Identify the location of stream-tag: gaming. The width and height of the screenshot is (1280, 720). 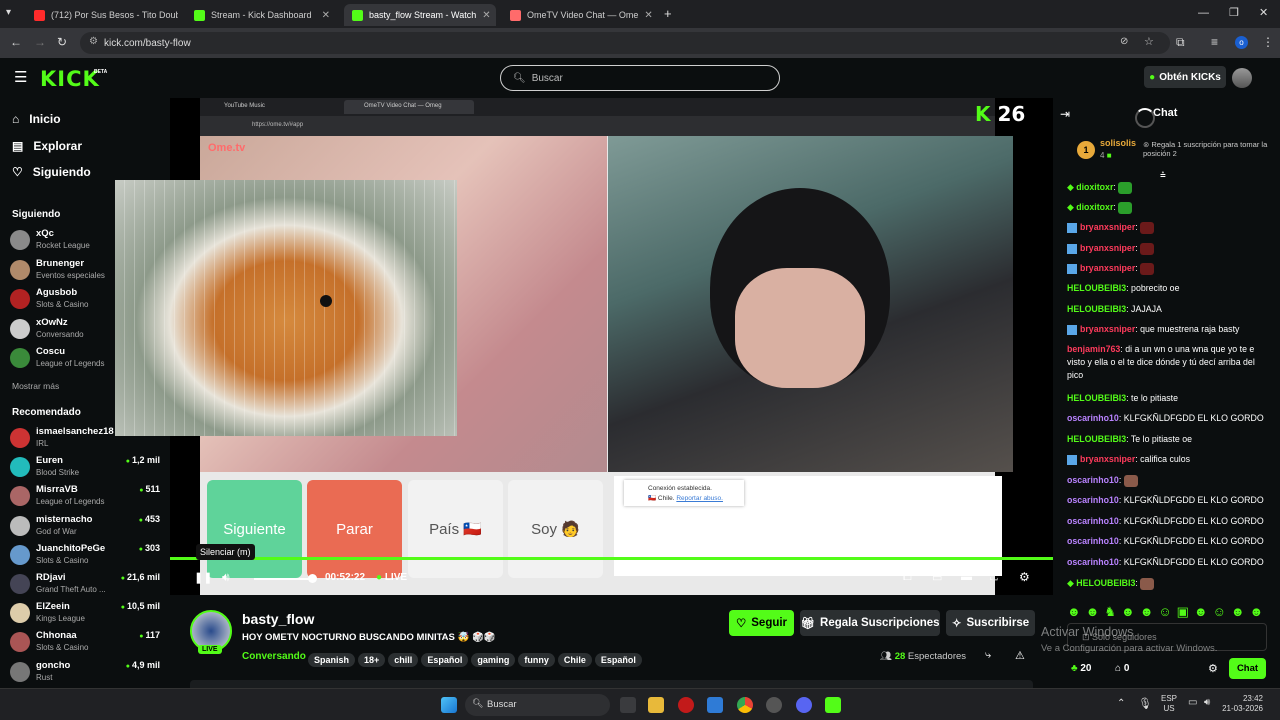
(493, 660).